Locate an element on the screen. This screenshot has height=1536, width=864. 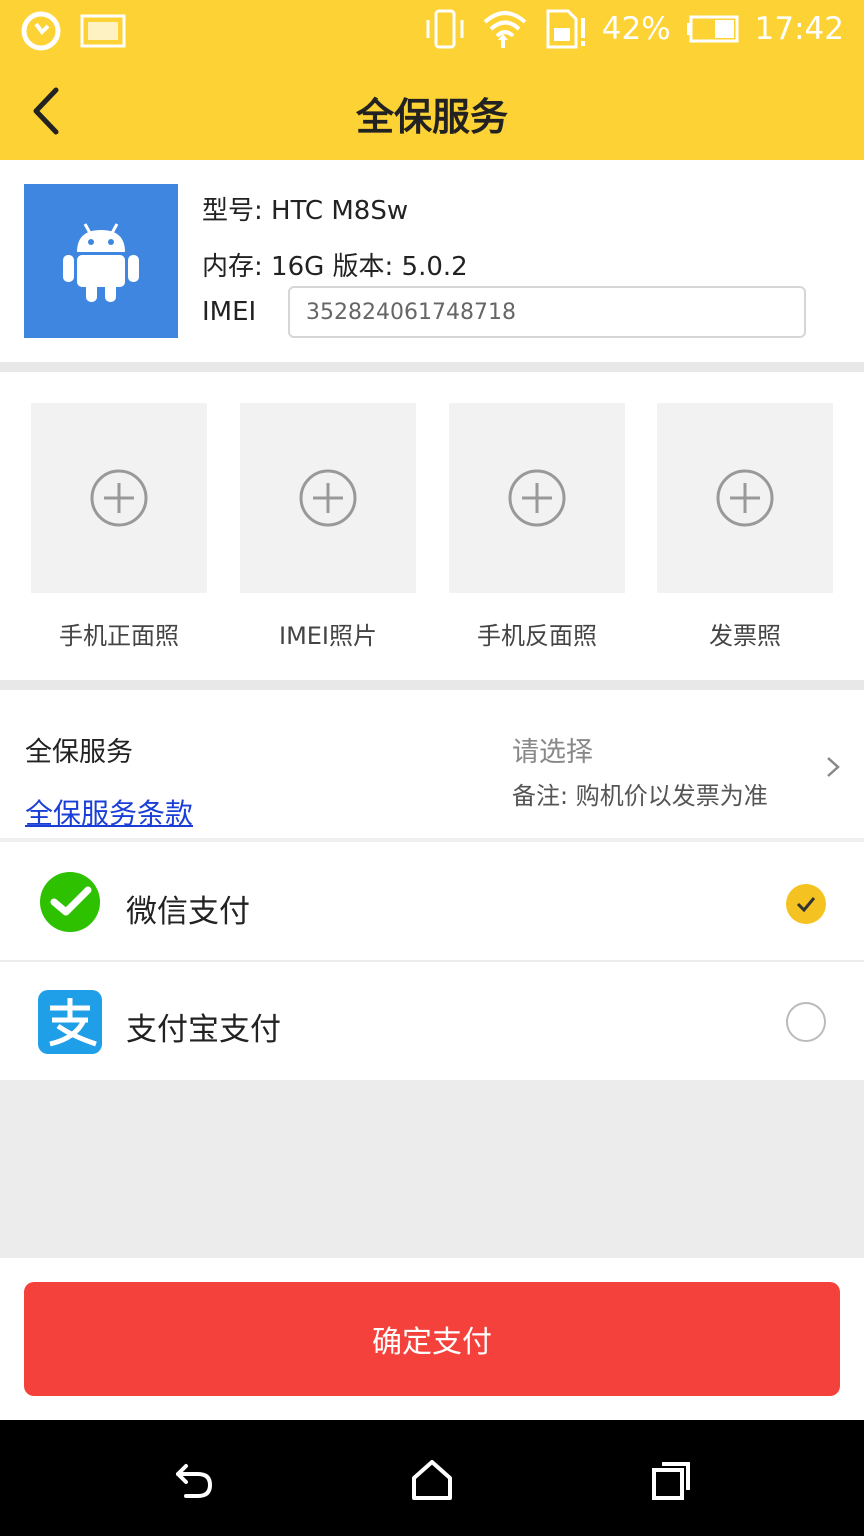
imei-input is located at coordinates (547, 312).